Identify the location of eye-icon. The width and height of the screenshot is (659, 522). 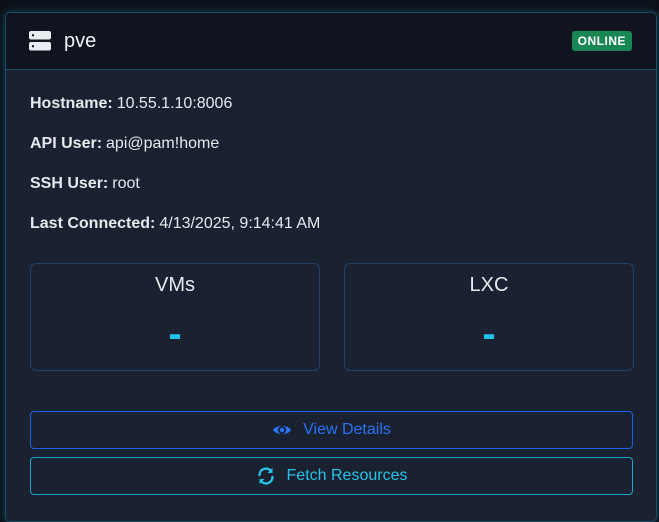
(282, 430).